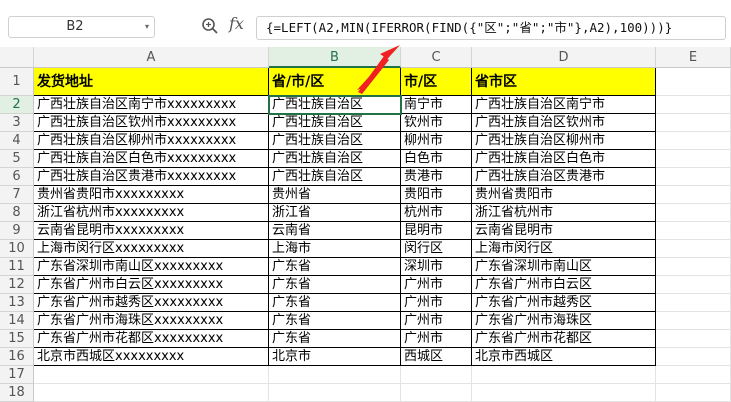 This screenshot has width=731, height=402. Describe the element at coordinates (378, 69) in the screenshot. I see `red-arrow-annotation` at that location.